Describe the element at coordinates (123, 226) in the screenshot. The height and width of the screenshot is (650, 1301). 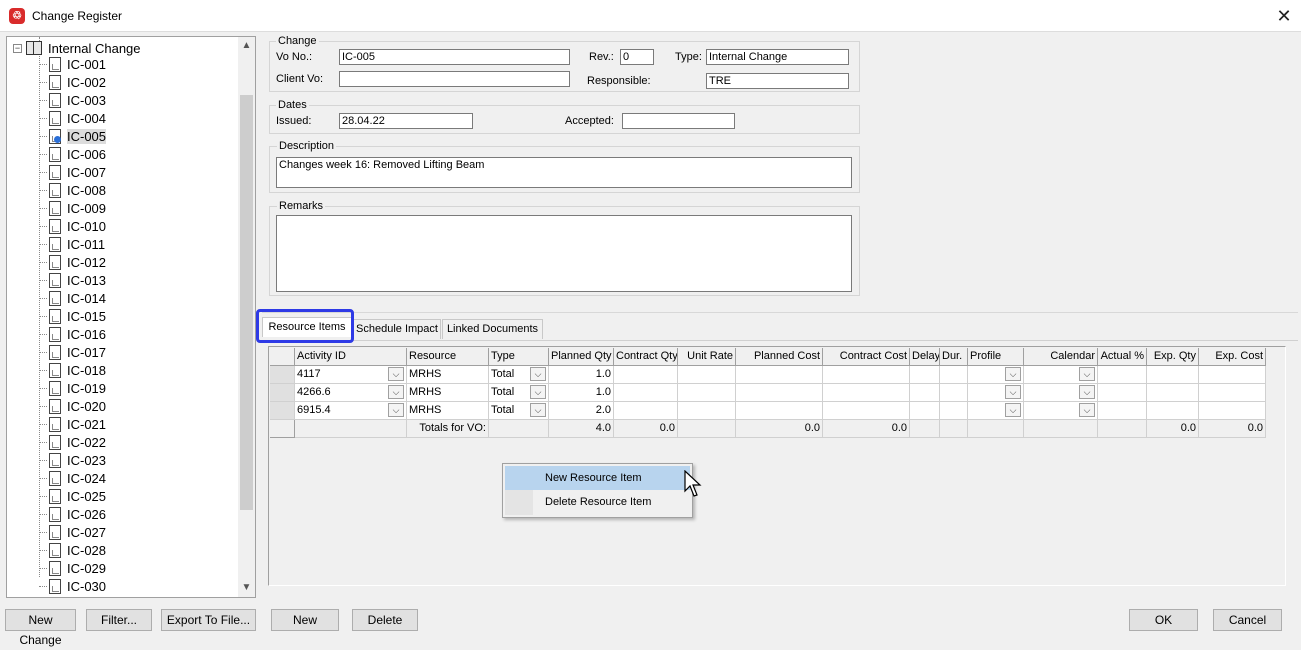
I see `tree-item-ic-010: IC-010` at that location.